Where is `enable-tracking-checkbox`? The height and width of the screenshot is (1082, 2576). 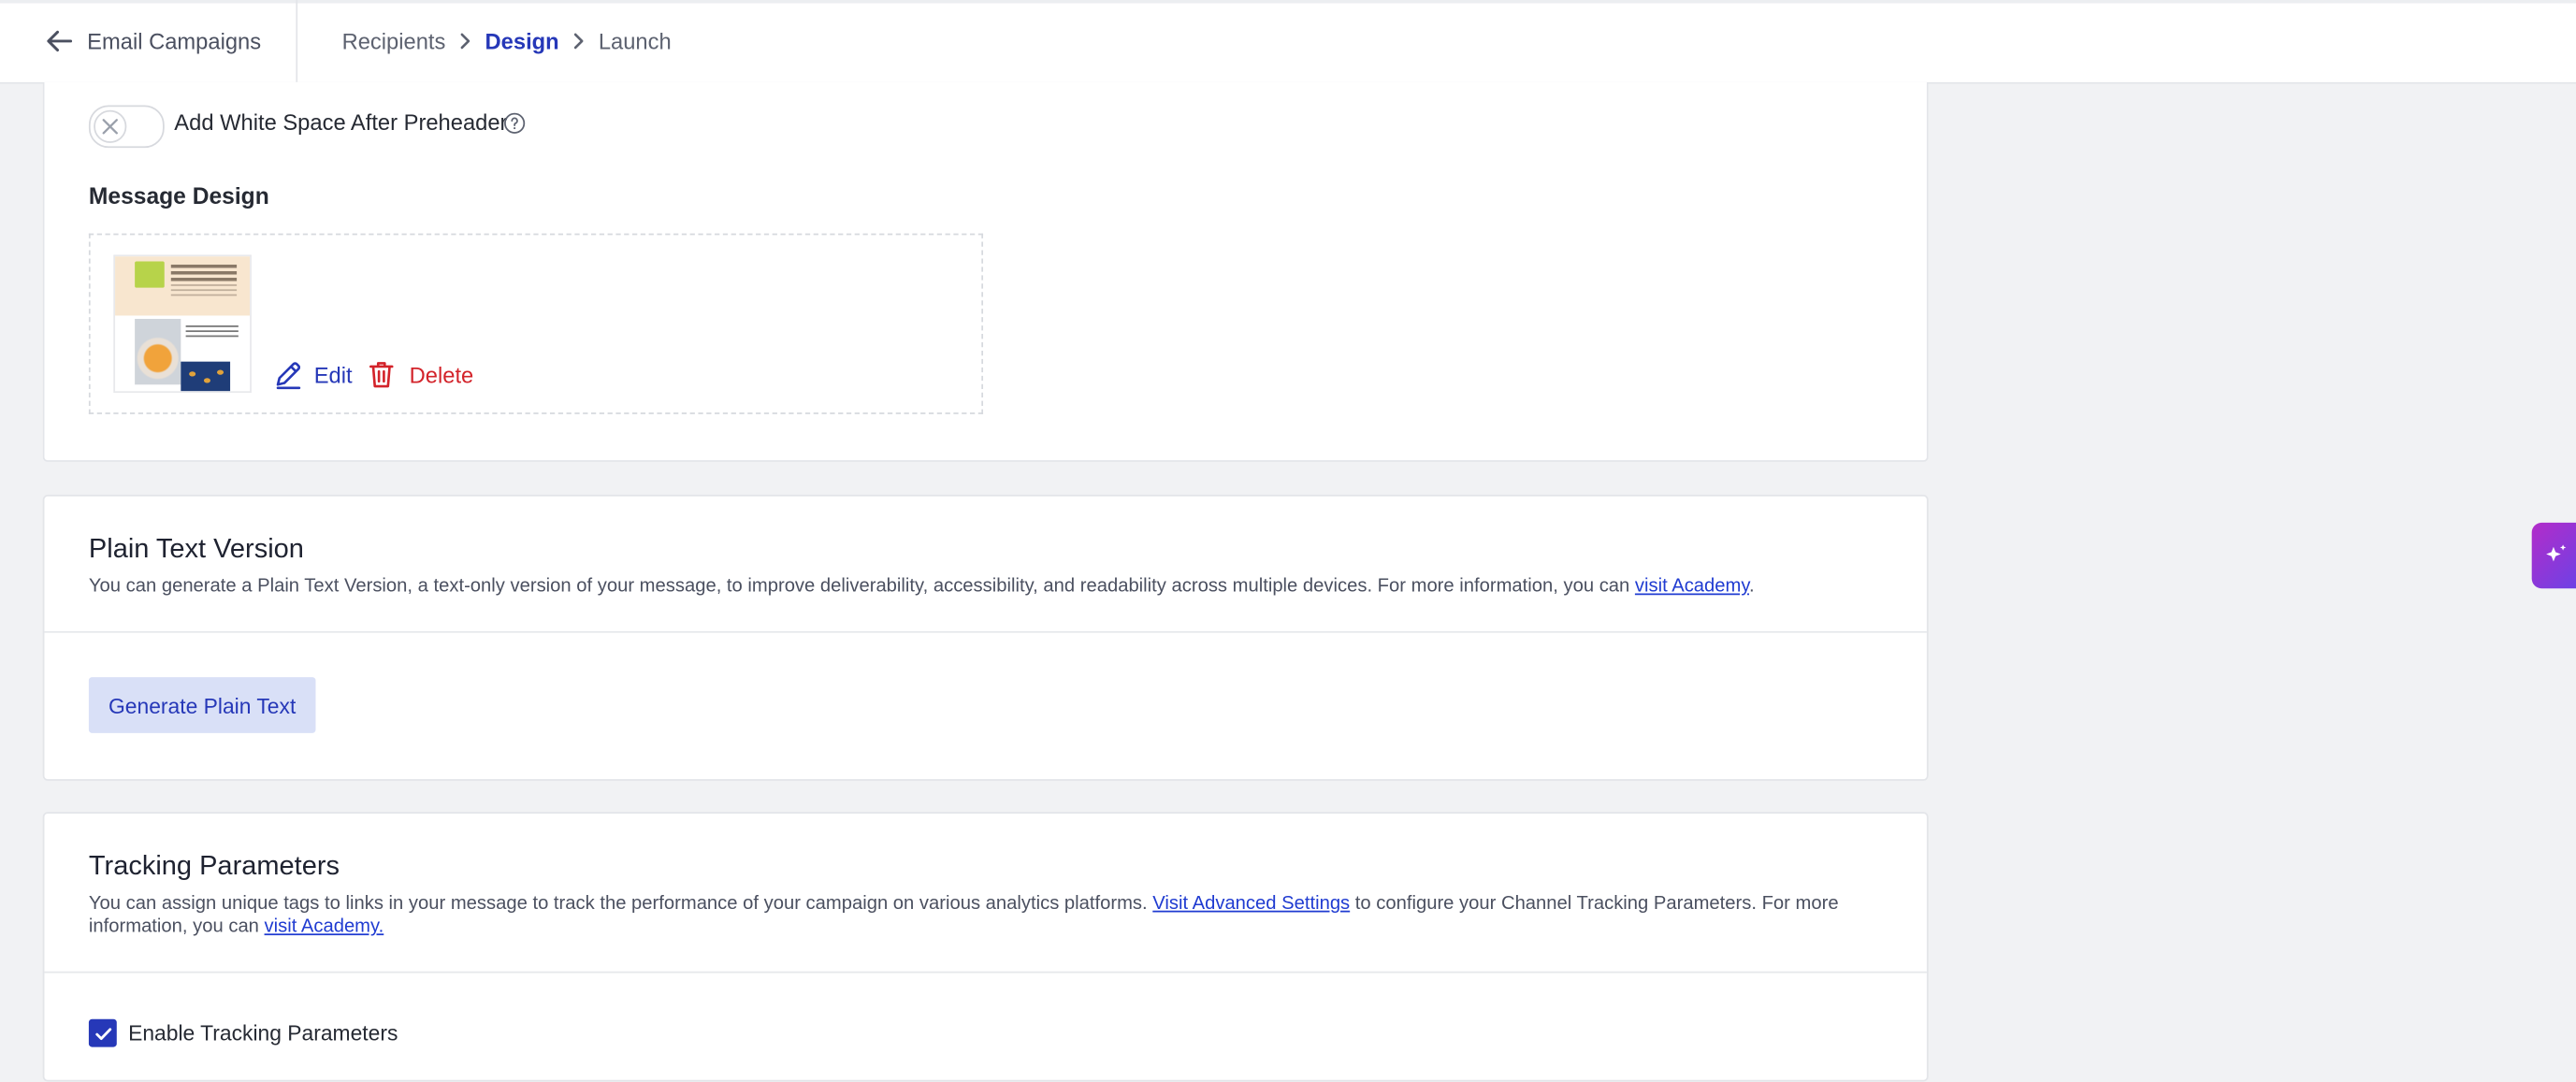 enable-tracking-checkbox is located at coordinates (102, 1032).